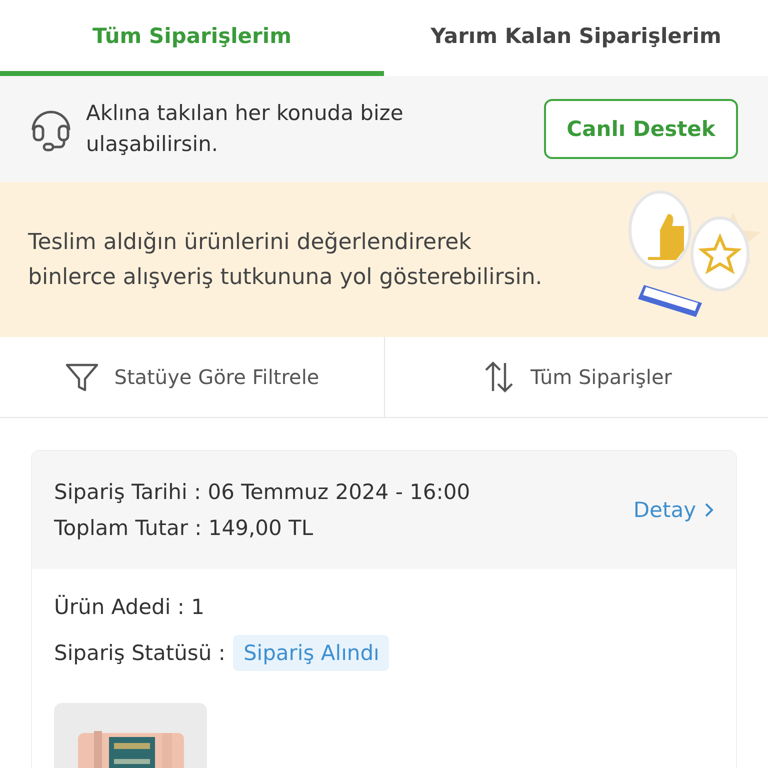 This screenshot has height=768, width=768. What do you see at coordinates (576, 38) in the screenshot?
I see `tab: Yarım Kalan Siparişlerim` at bounding box center [576, 38].